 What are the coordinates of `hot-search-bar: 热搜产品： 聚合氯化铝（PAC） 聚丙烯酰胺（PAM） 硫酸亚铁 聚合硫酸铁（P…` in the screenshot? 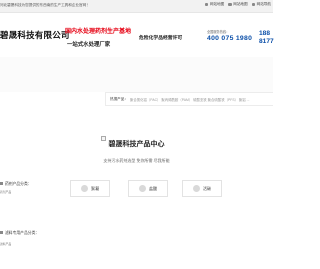 It's located at (189, 99).